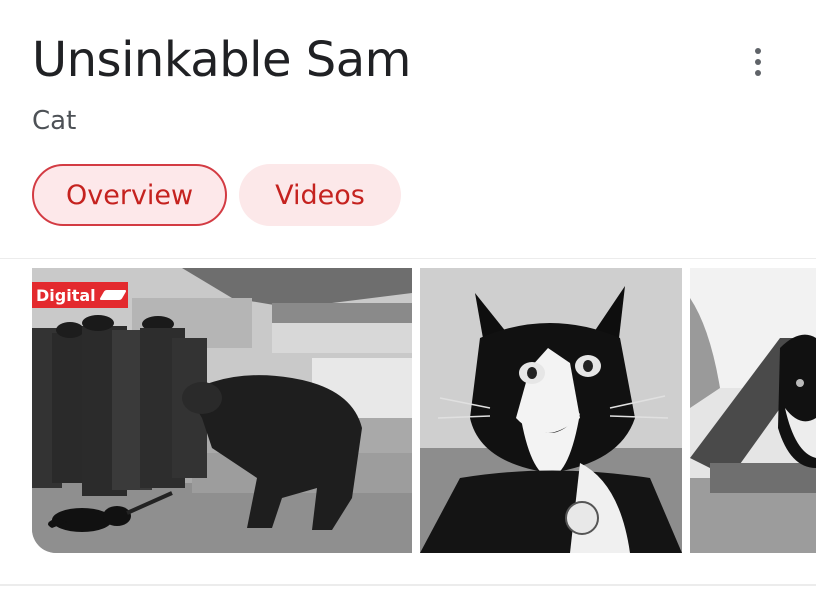 The width and height of the screenshot is (816, 603). What do you see at coordinates (758, 51) in the screenshot?
I see `more-vertical-icon` at bounding box center [758, 51].